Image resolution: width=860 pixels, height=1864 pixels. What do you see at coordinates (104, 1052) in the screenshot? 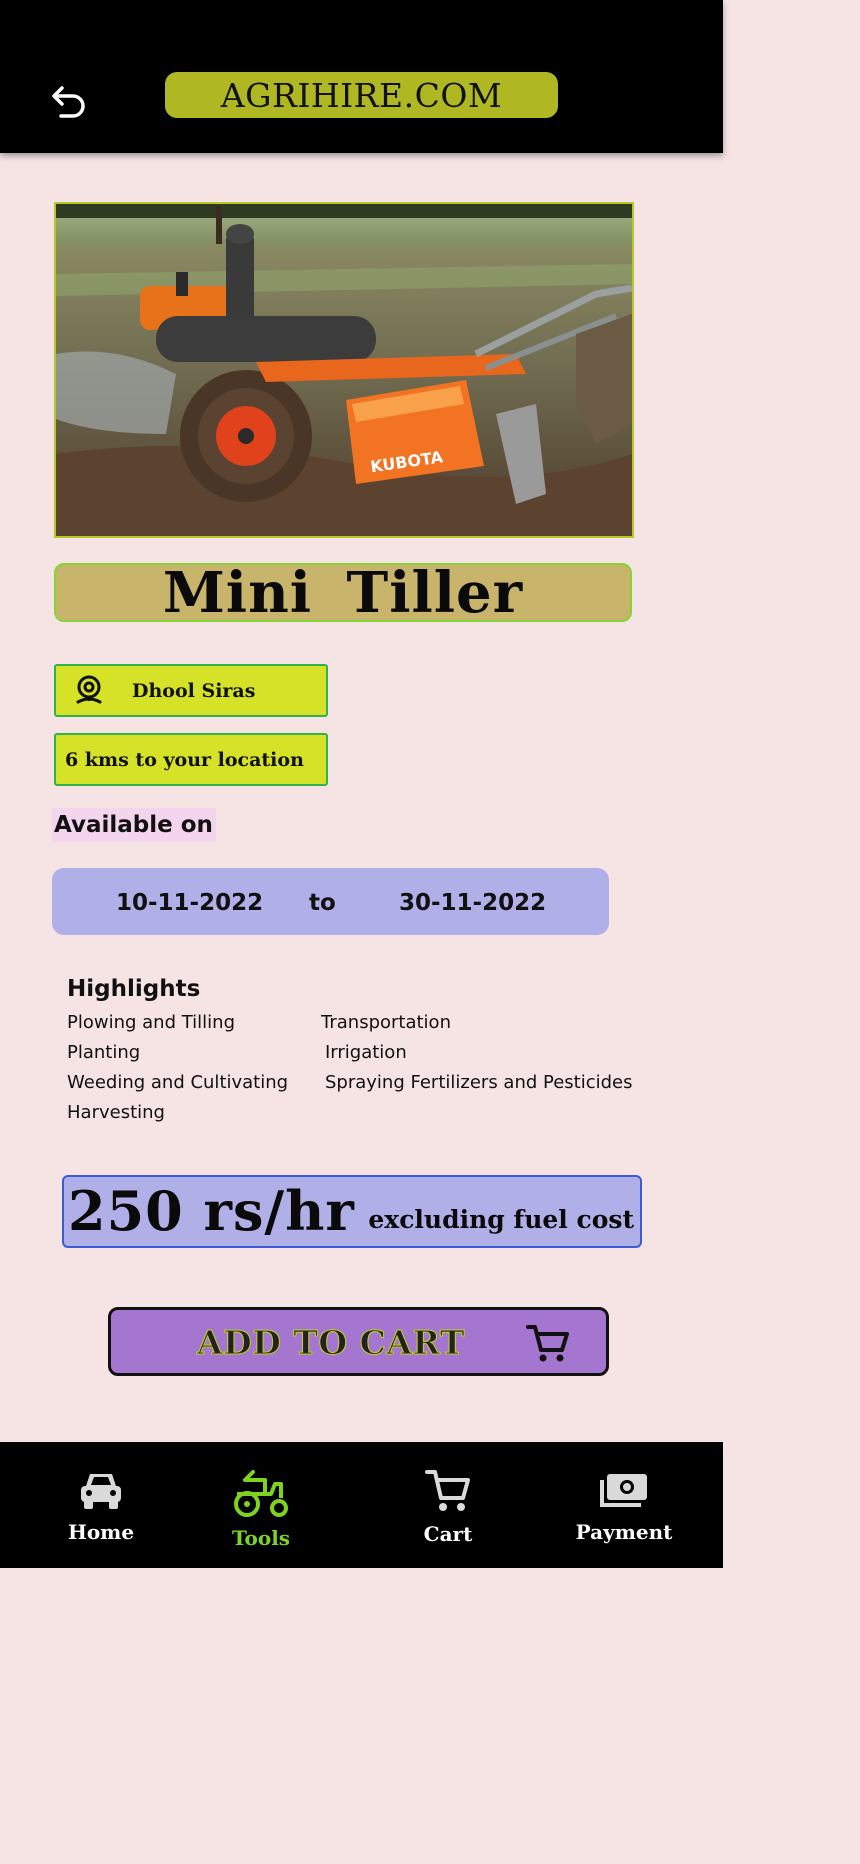
I see `highlight-item: Planting` at bounding box center [104, 1052].